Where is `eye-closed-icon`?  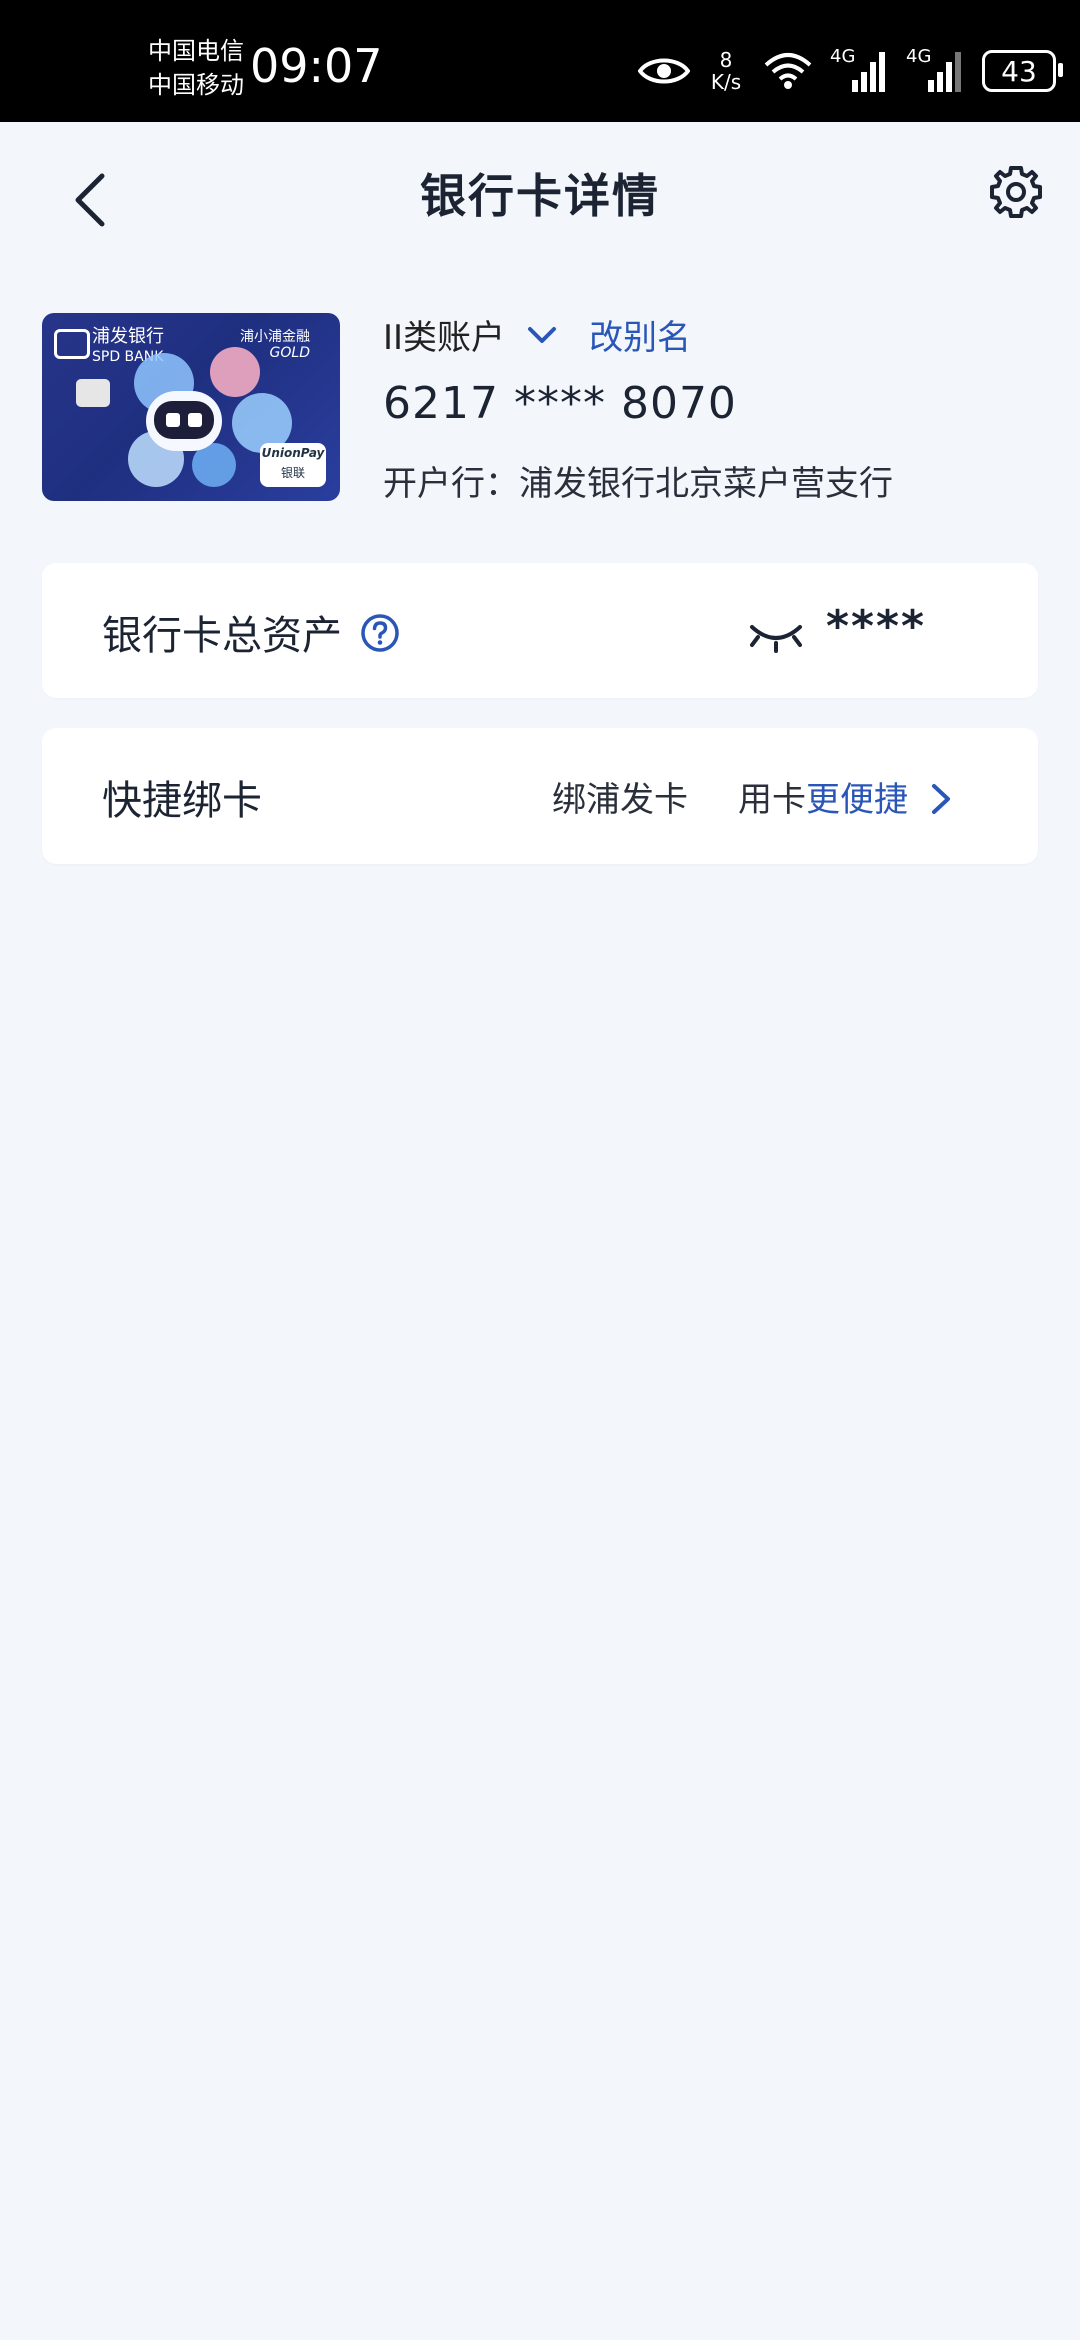
eye-closed-icon is located at coordinates (776, 635).